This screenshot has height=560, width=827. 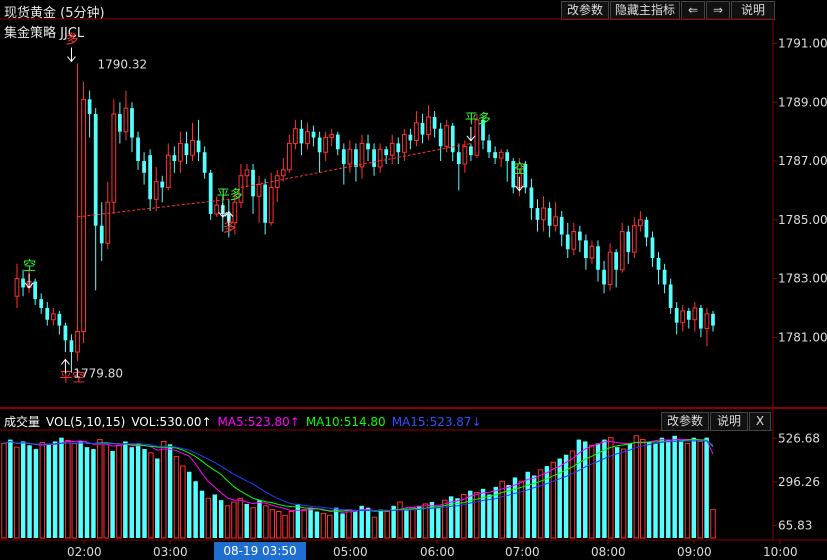 I want to click on time-tick-label: 02:00, so click(x=84, y=552).